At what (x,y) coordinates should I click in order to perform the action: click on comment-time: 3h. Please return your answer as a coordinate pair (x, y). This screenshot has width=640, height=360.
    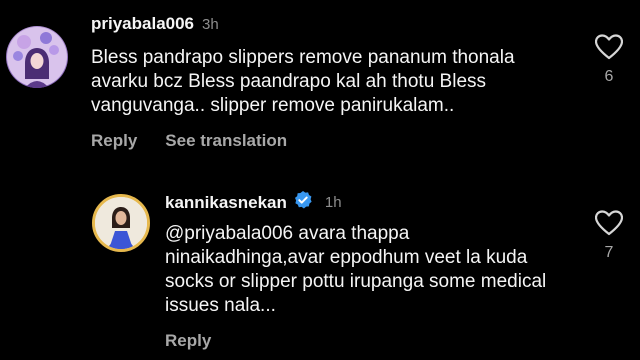
    Looking at the image, I should click on (210, 24).